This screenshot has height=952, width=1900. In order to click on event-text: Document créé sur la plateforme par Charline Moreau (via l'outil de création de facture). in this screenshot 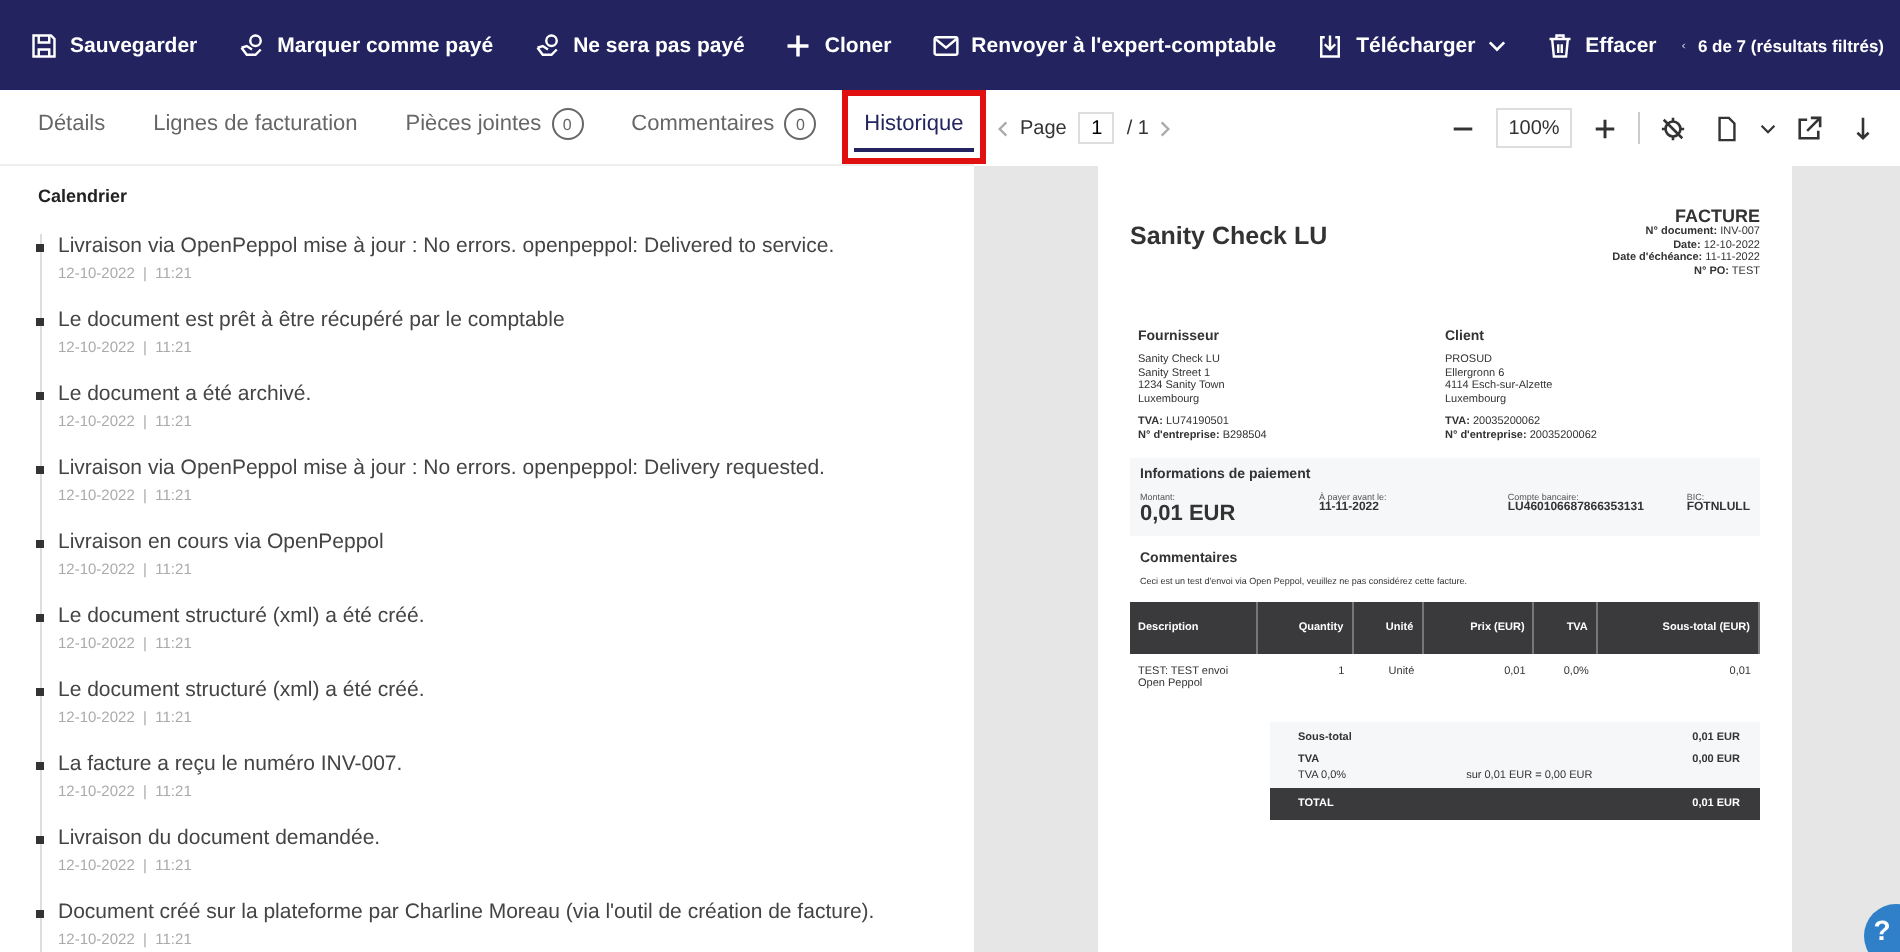, I will do `click(466, 912)`.